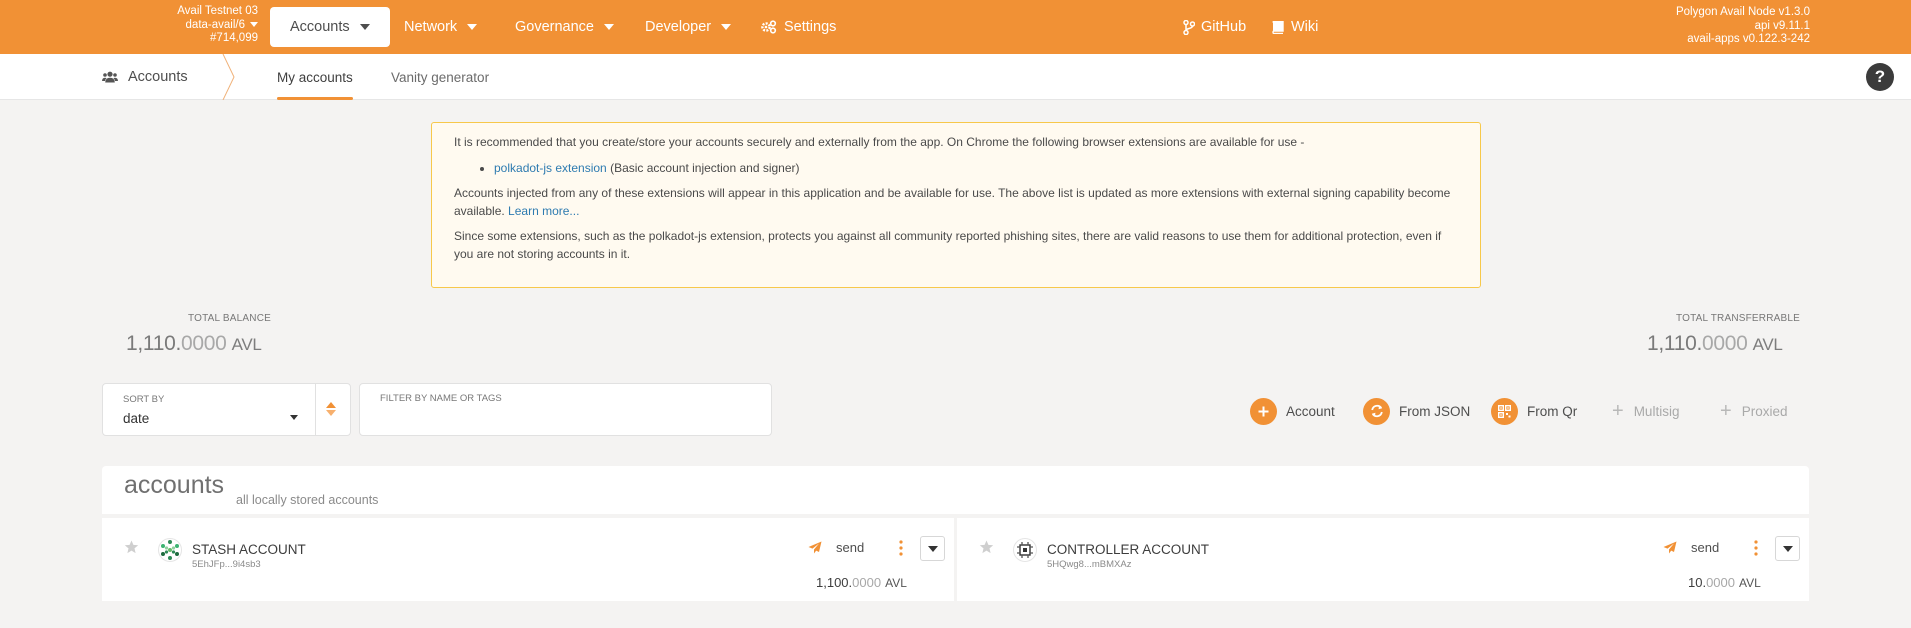 This screenshot has width=1911, height=628. I want to click on account-balance: 1,100.0000 AVL, so click(861, 582).